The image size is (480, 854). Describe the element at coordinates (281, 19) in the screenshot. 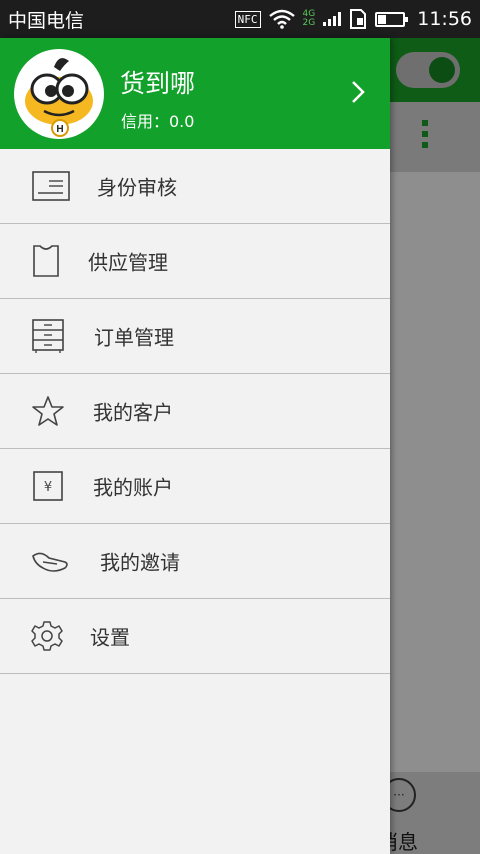

I see `wifi-icon` at that location.